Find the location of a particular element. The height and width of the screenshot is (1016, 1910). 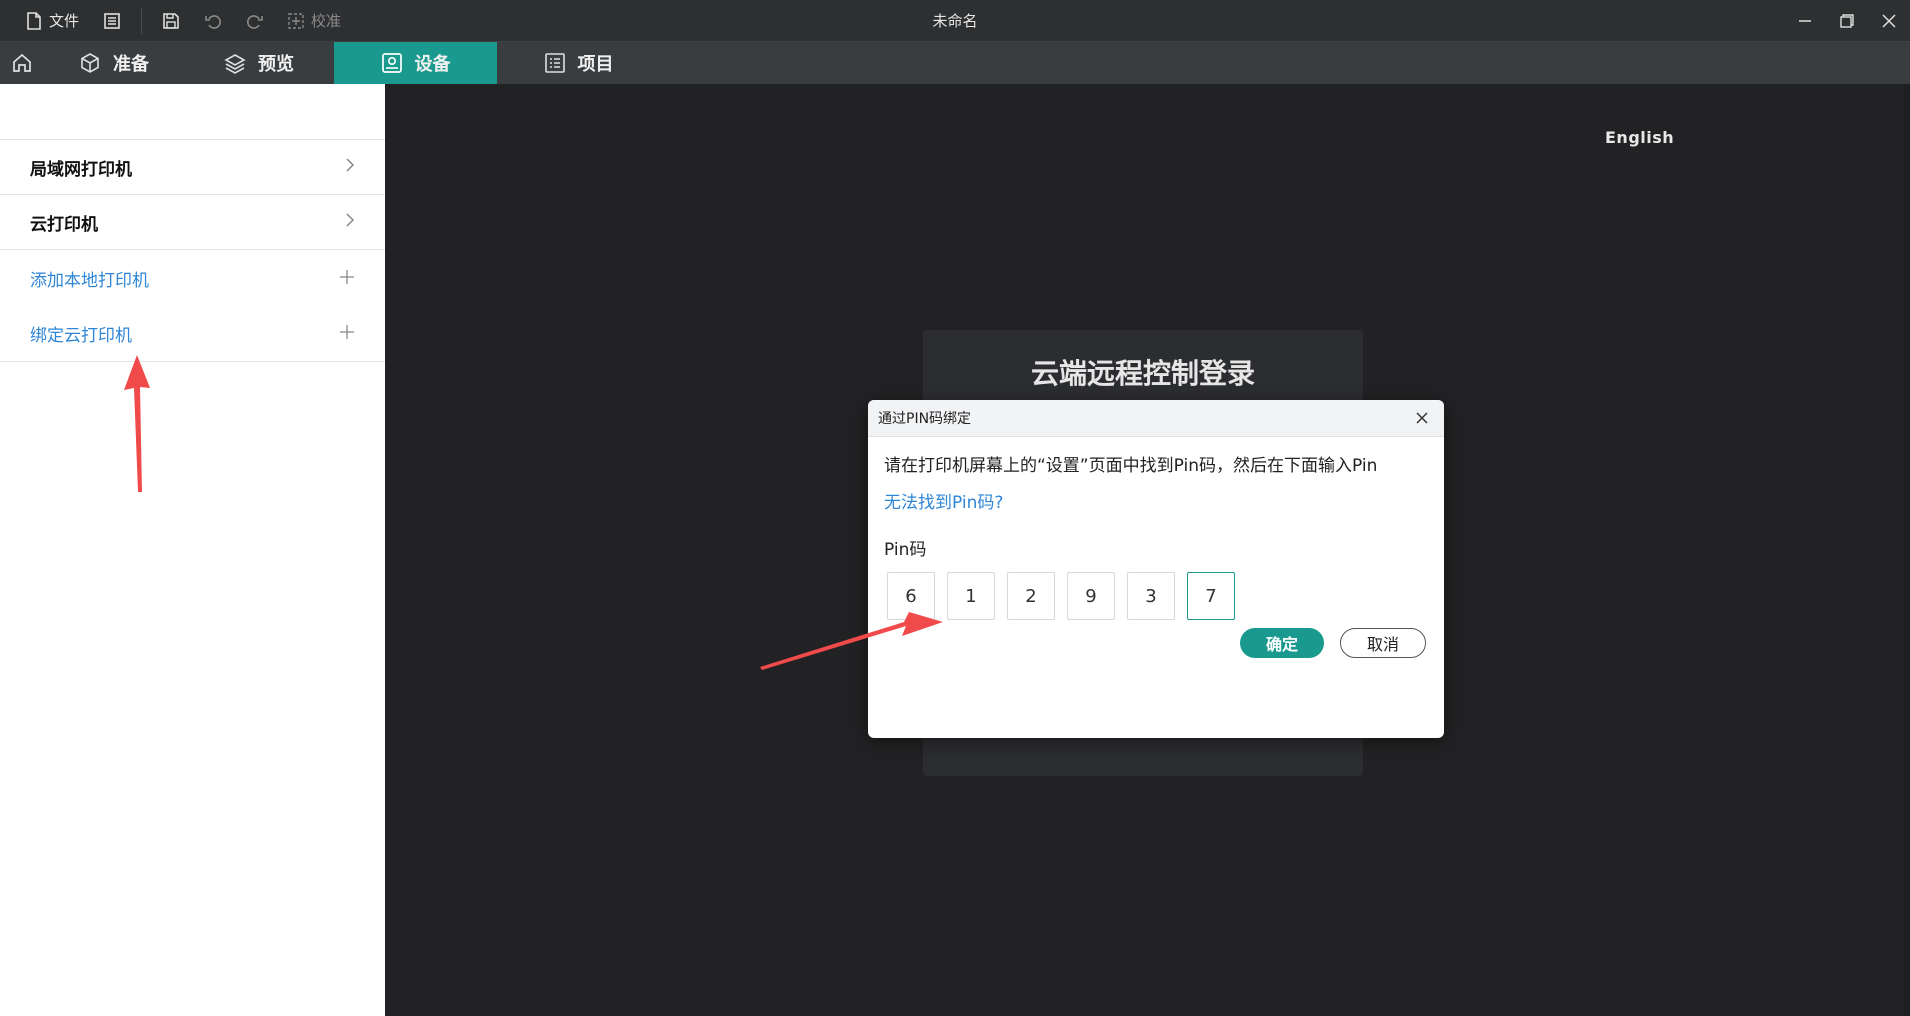

sidebar-item-cloud-printer: 云打印机 is located at coordinates (192, 222).